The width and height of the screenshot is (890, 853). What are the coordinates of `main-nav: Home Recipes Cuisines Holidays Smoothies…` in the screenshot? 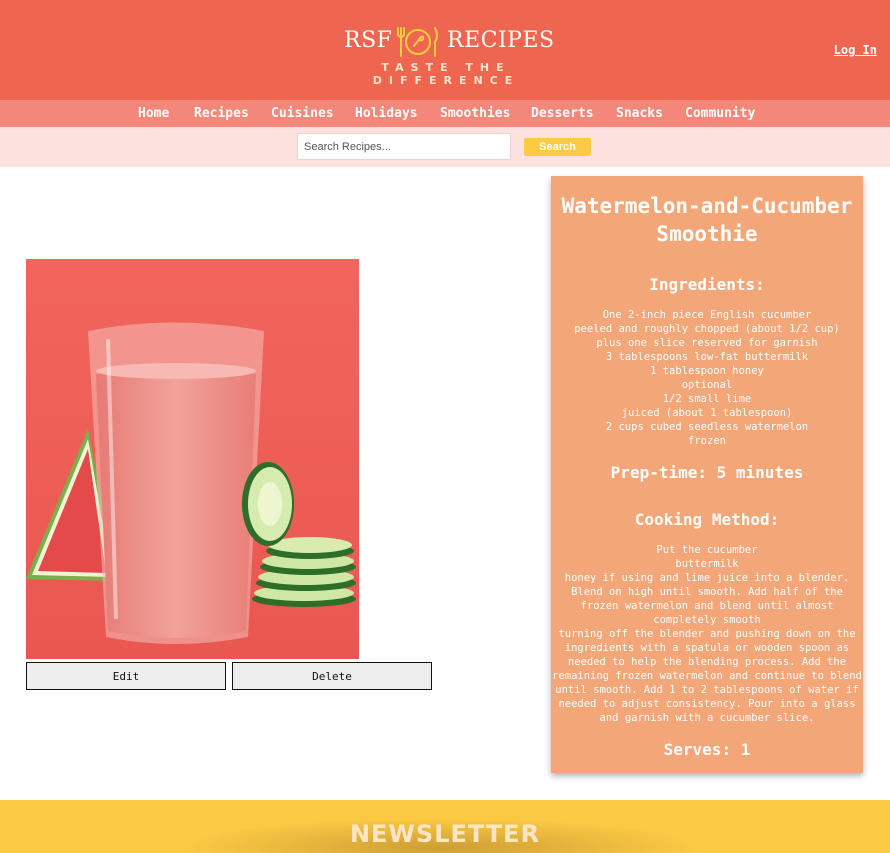 It's located at (445, 113).